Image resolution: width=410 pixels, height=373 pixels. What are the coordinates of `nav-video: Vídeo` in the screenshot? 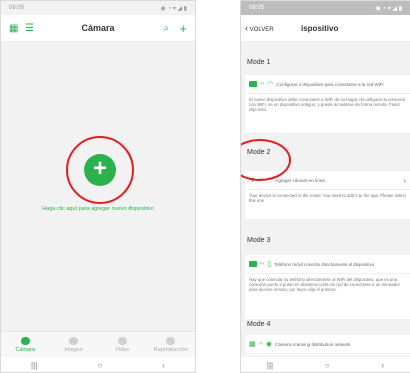 It's located at (122, 345).